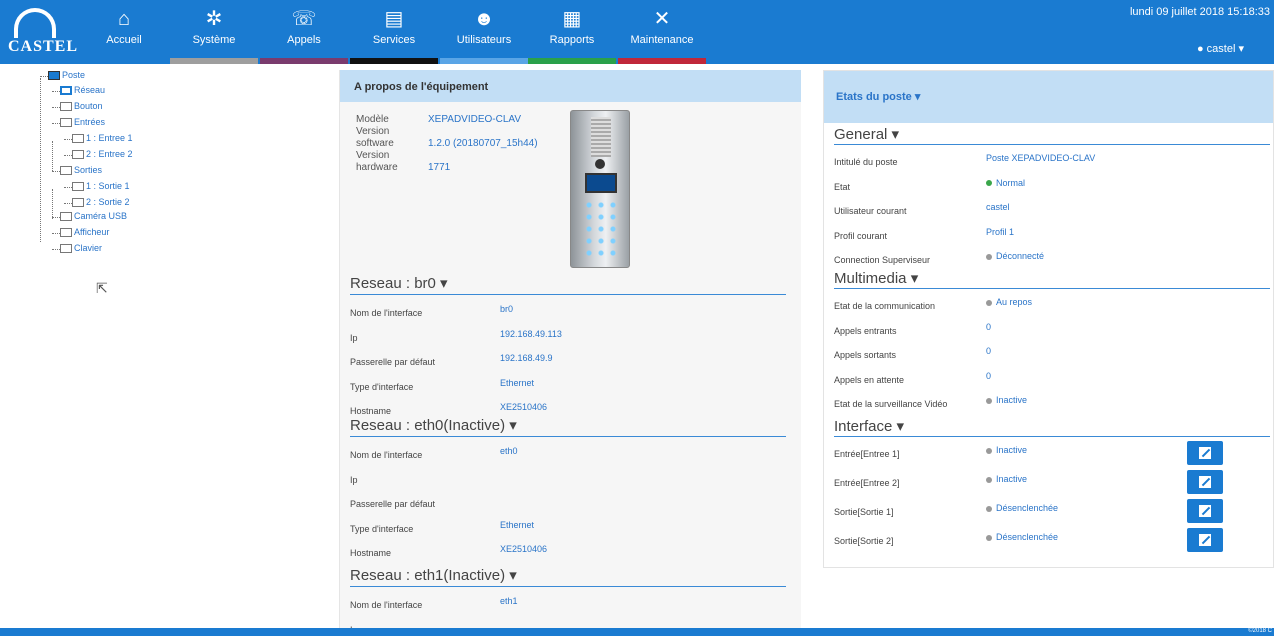 This screenshot has width=1274, height=636. What do you see at coordinates (101, 216) in the screenshot?
I see `tree-item-label: Caméra USB` at bounding box center [101, 216].